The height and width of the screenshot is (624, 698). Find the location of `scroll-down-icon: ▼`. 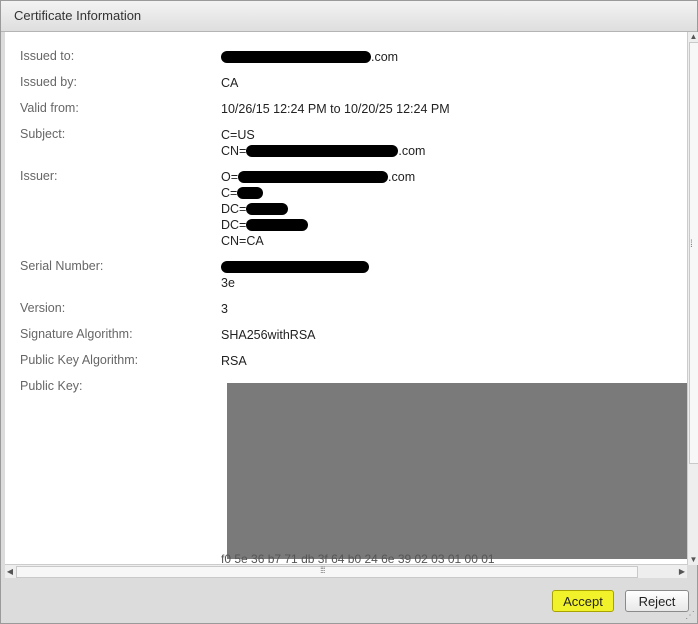

scroll-down-icon: ▼ is located at coordinates (693, 560).